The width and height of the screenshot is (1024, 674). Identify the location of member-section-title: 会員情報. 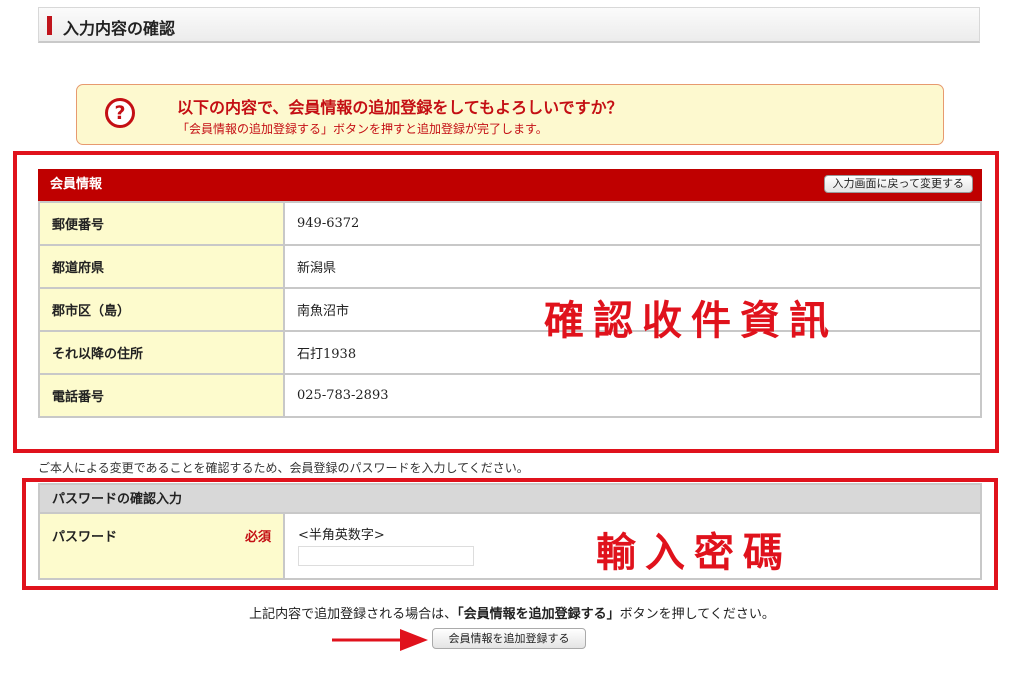
(76, 184).